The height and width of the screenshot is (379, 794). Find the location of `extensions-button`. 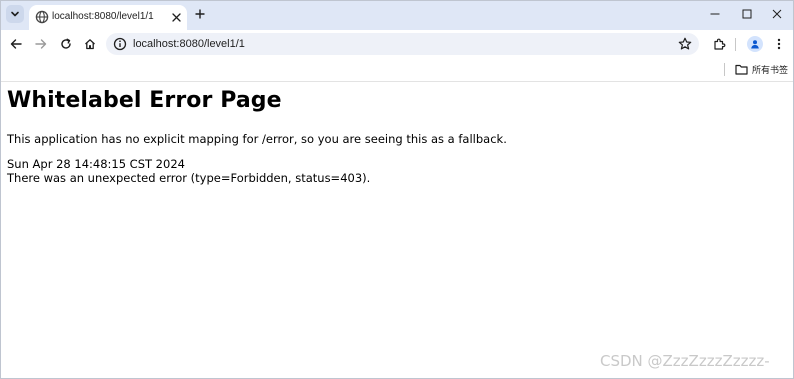

extensions-button is located at coordinates (719, 44).